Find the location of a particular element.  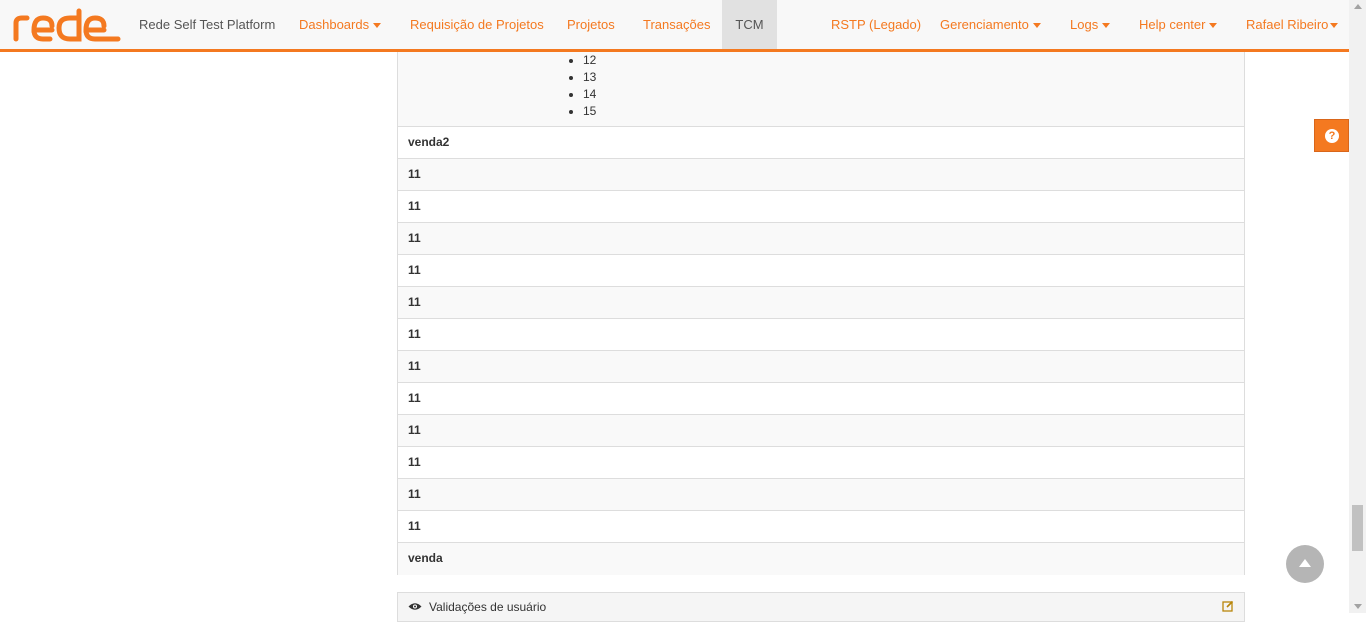

list-item: 14 is located at coordinates (582, 94).